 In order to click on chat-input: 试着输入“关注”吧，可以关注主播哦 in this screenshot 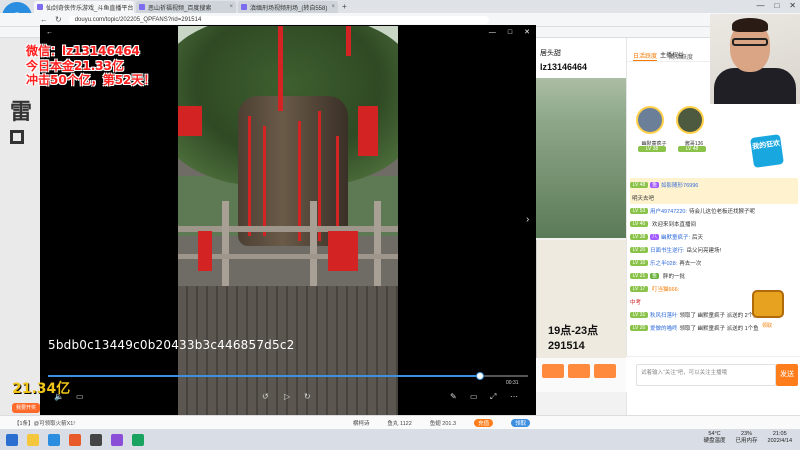, I will do `click(706, 375)`.